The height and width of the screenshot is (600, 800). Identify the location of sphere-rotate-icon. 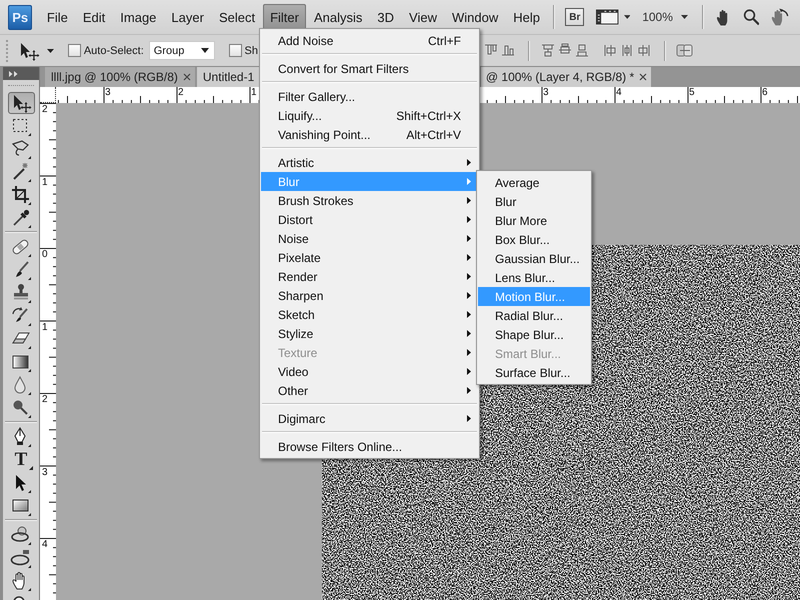
(21, 535).